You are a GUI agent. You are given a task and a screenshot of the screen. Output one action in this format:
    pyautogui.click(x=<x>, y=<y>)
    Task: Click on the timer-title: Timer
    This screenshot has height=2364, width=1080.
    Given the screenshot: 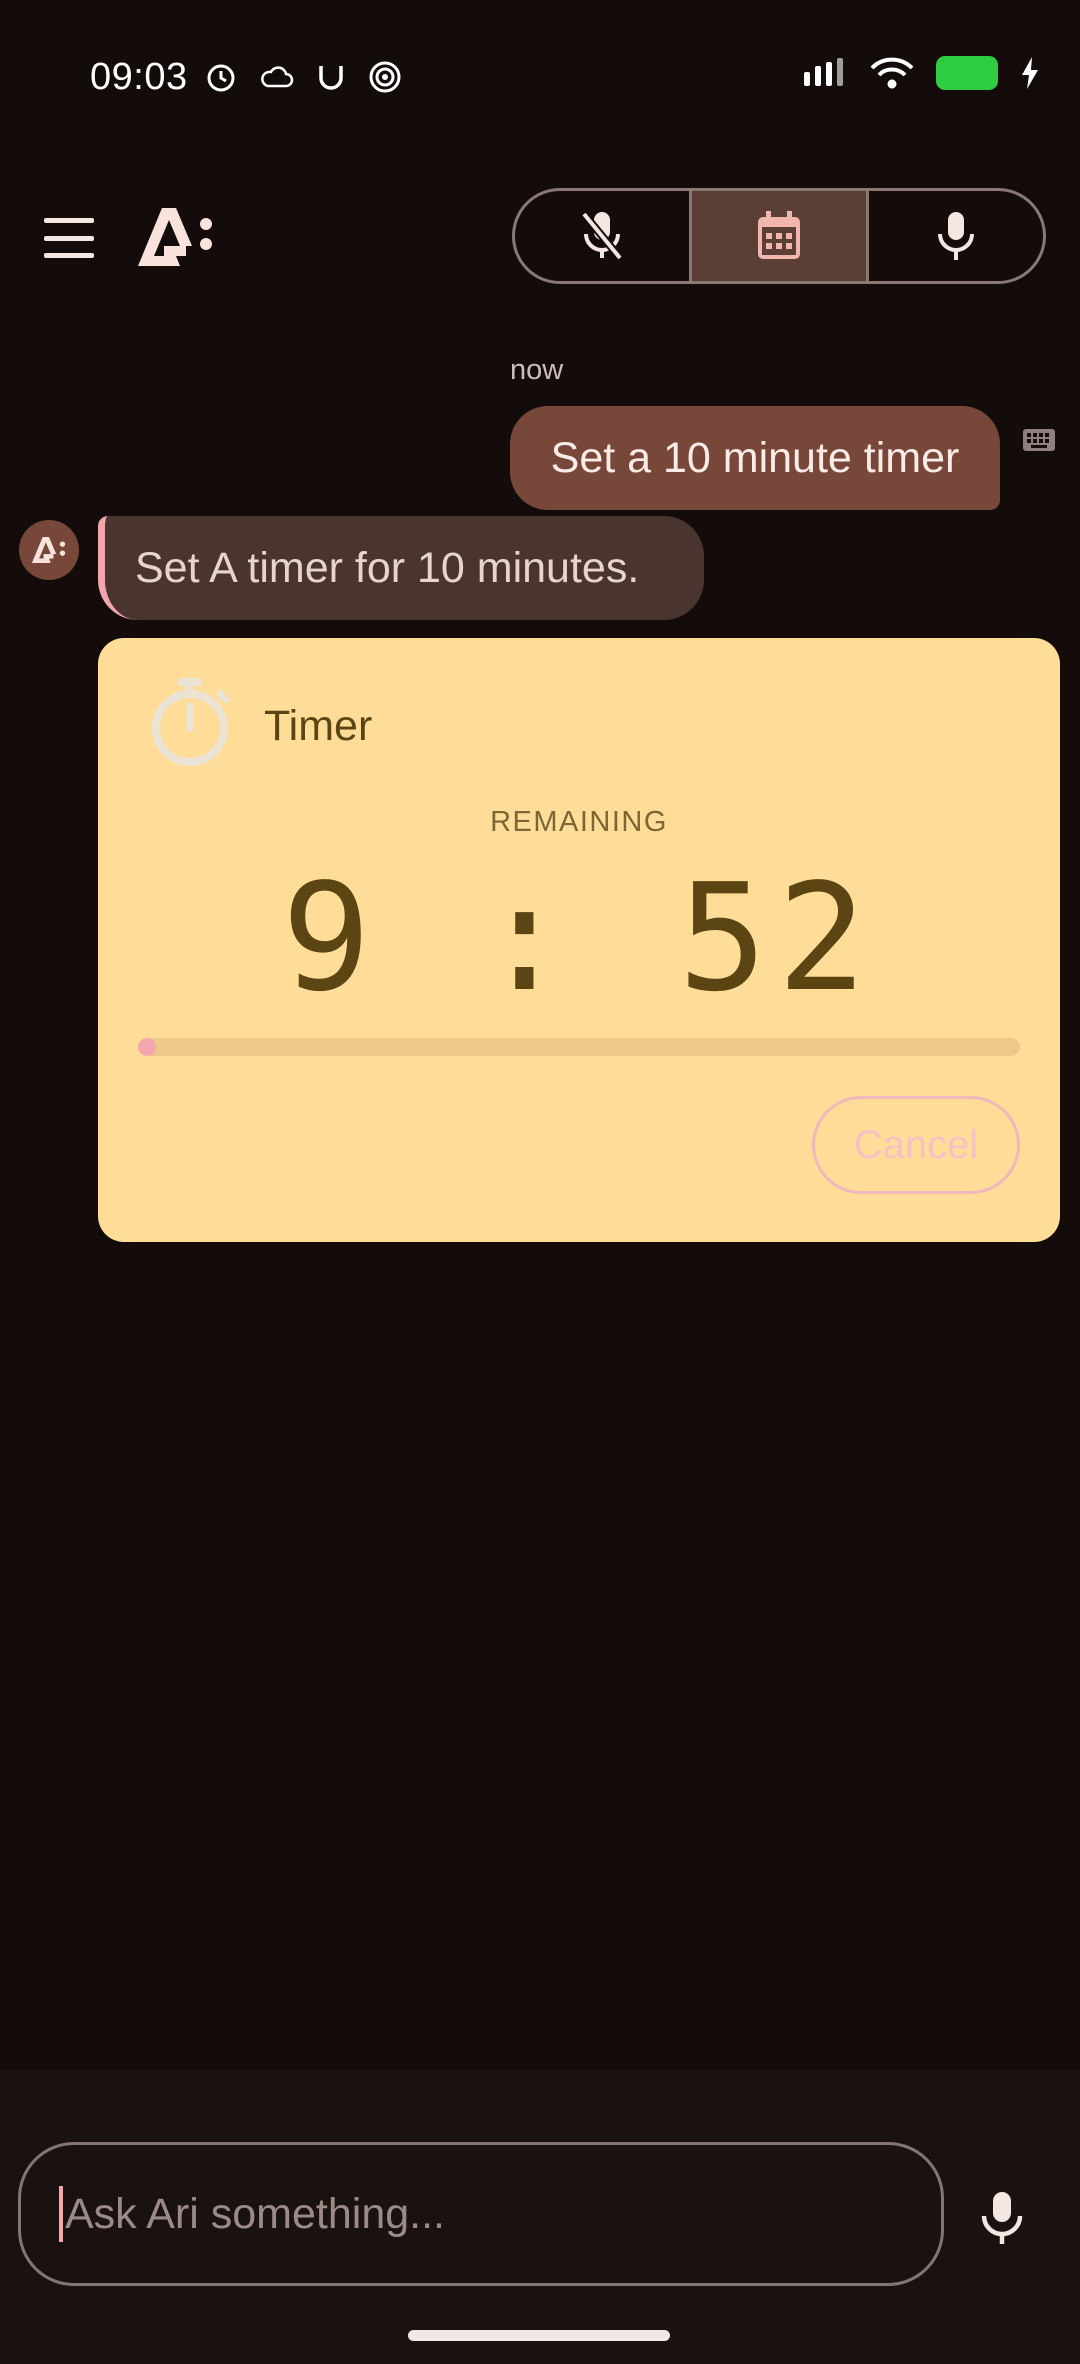 What is the action you would take?
    pyautogui.click(x=318, y=726)
    